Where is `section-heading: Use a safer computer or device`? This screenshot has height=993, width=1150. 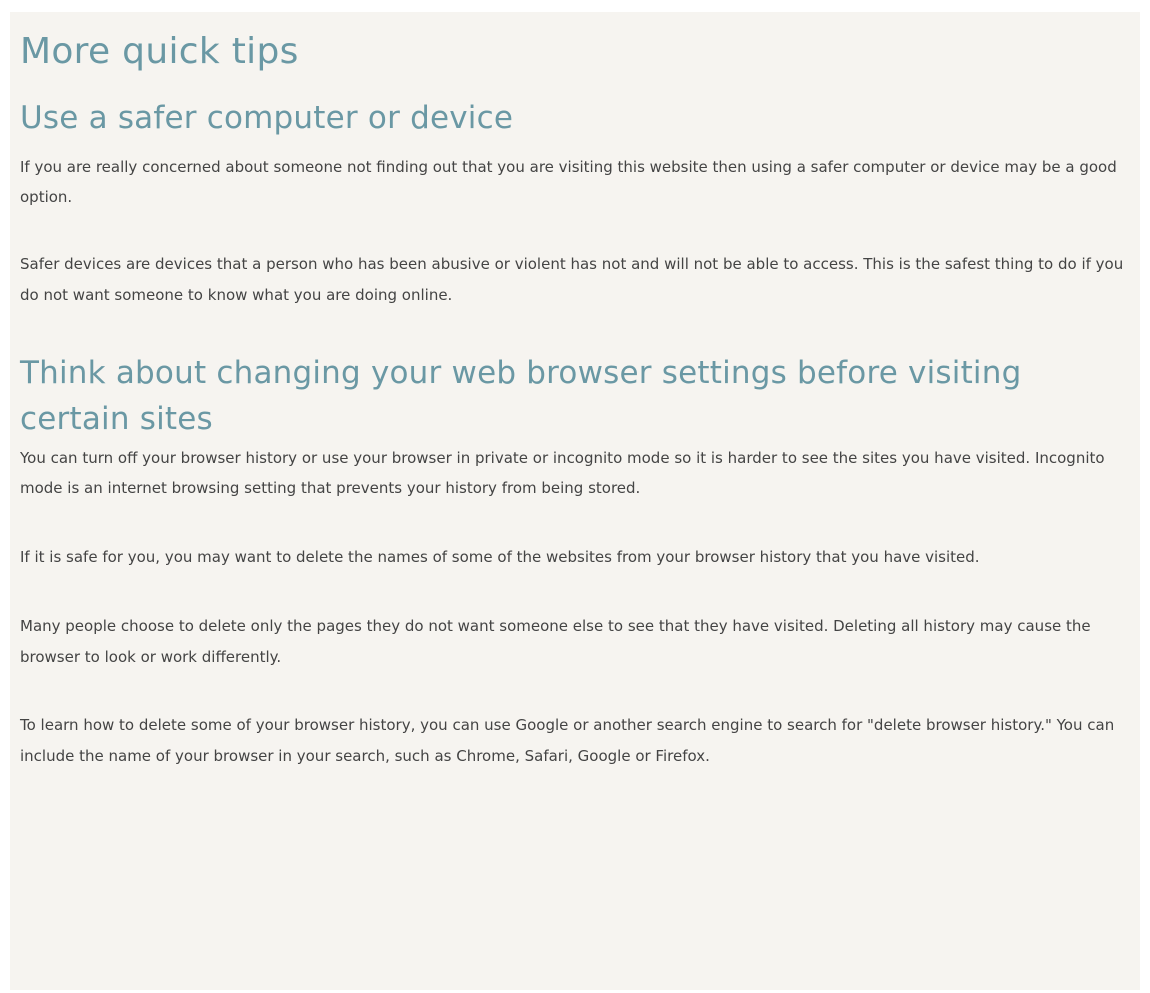
section-heading: Use a safer computer or device is located at coordinates (267, 118).